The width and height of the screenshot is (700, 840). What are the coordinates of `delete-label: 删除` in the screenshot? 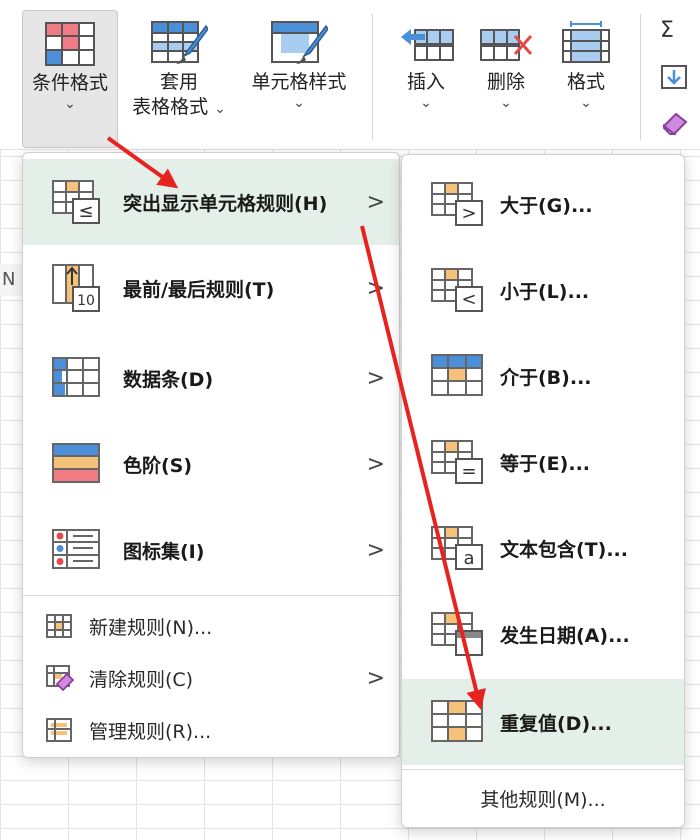 It's located at (505, 82).